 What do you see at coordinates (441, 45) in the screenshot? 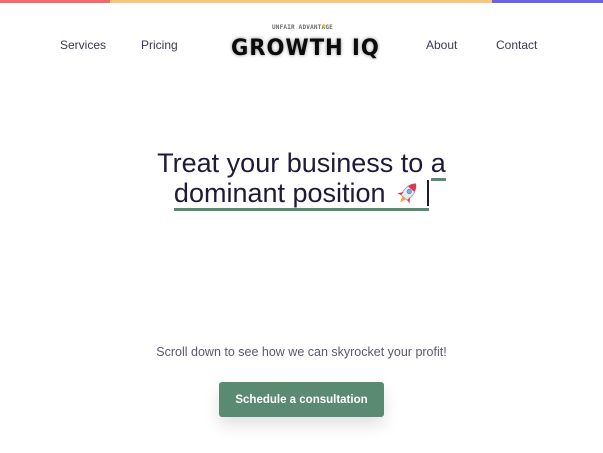
I see `nav-link-about: About` at bounding box center [441, 45].